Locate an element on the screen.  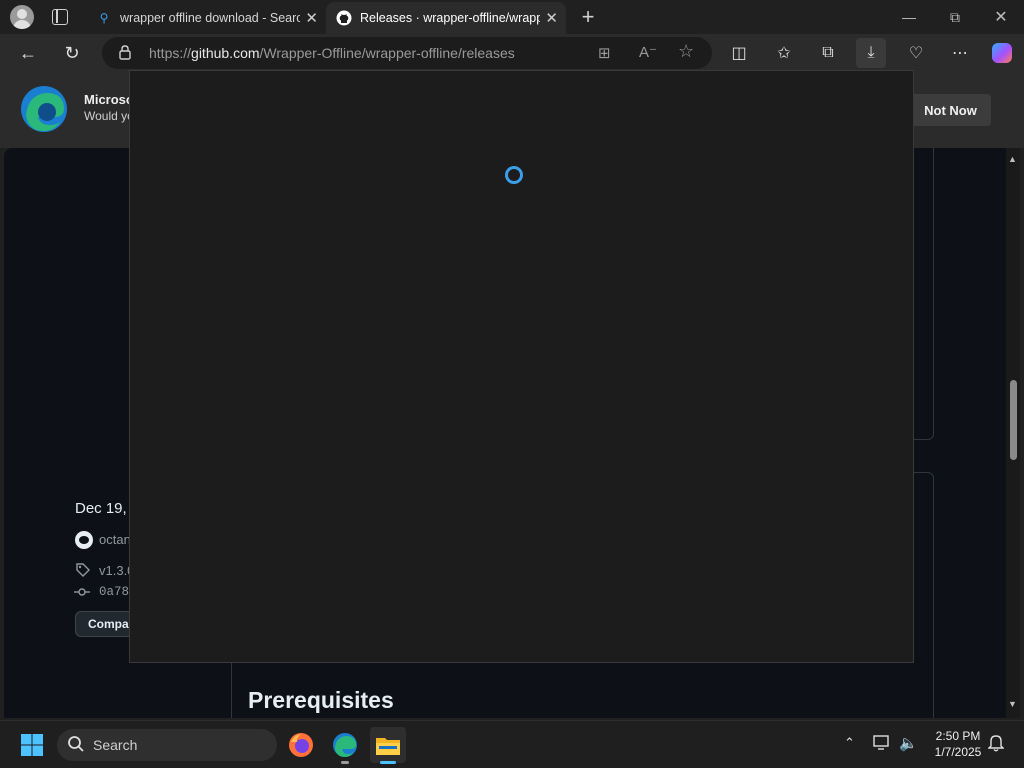
volume-icon: 🔈 is located at coordinates (908, 743).